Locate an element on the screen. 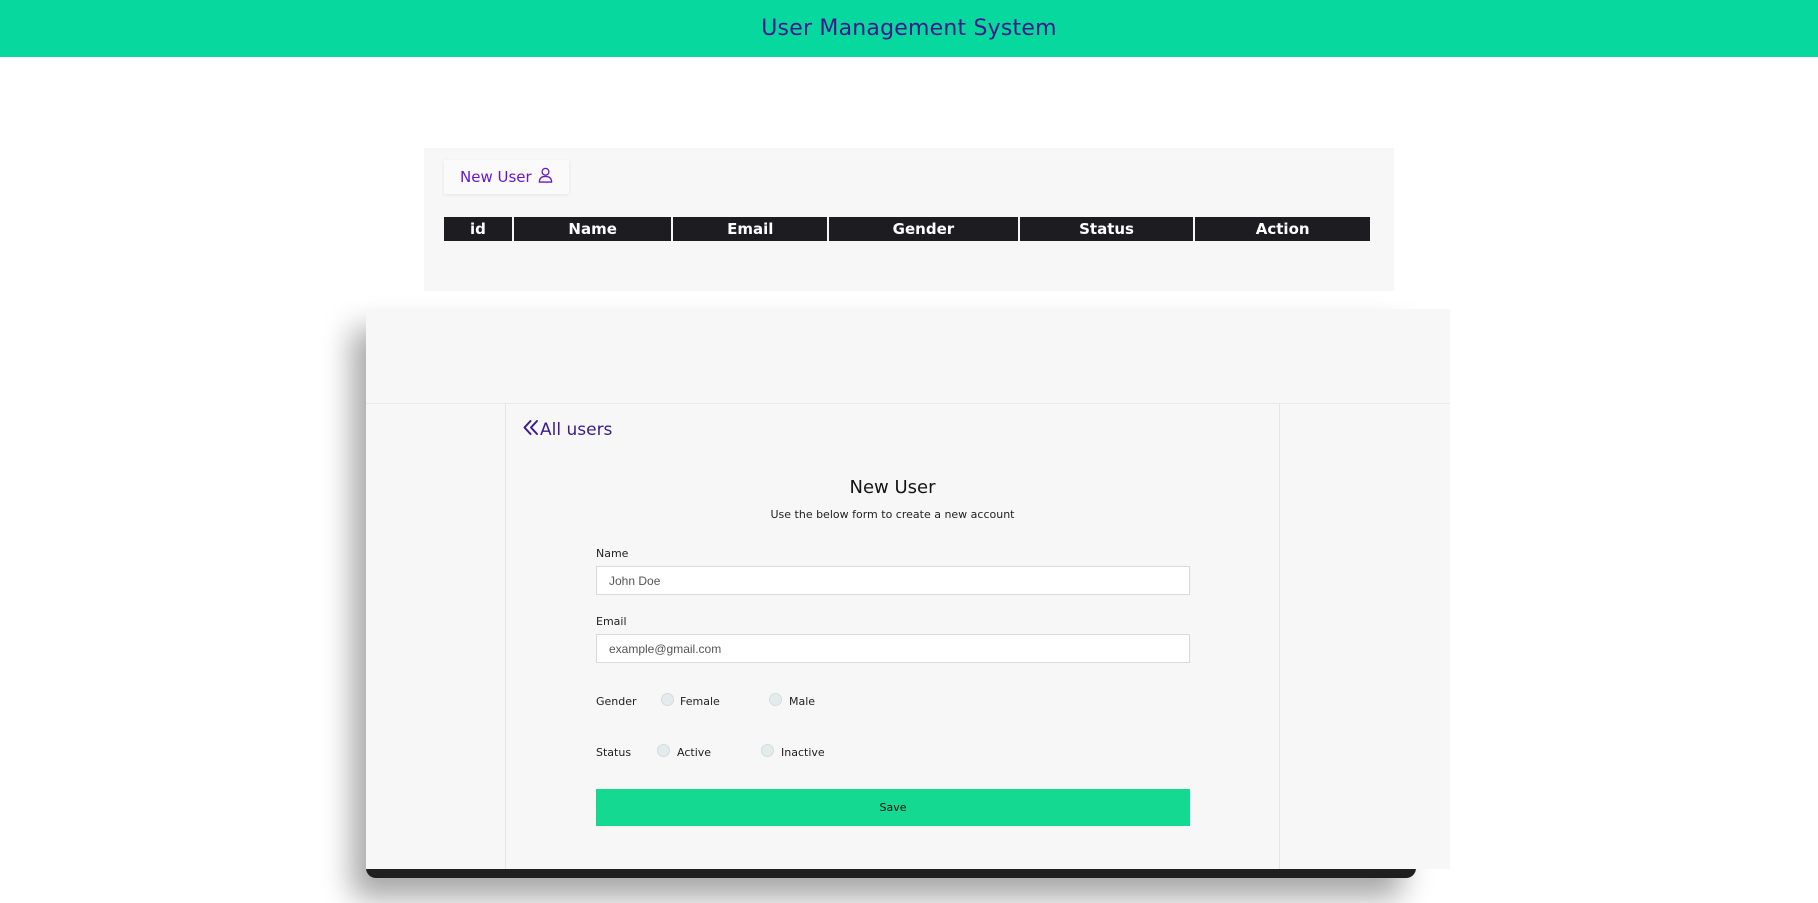 The width and height of the screenshot is (1818, 903). name-label: Name is located at coordinates (612, 553).